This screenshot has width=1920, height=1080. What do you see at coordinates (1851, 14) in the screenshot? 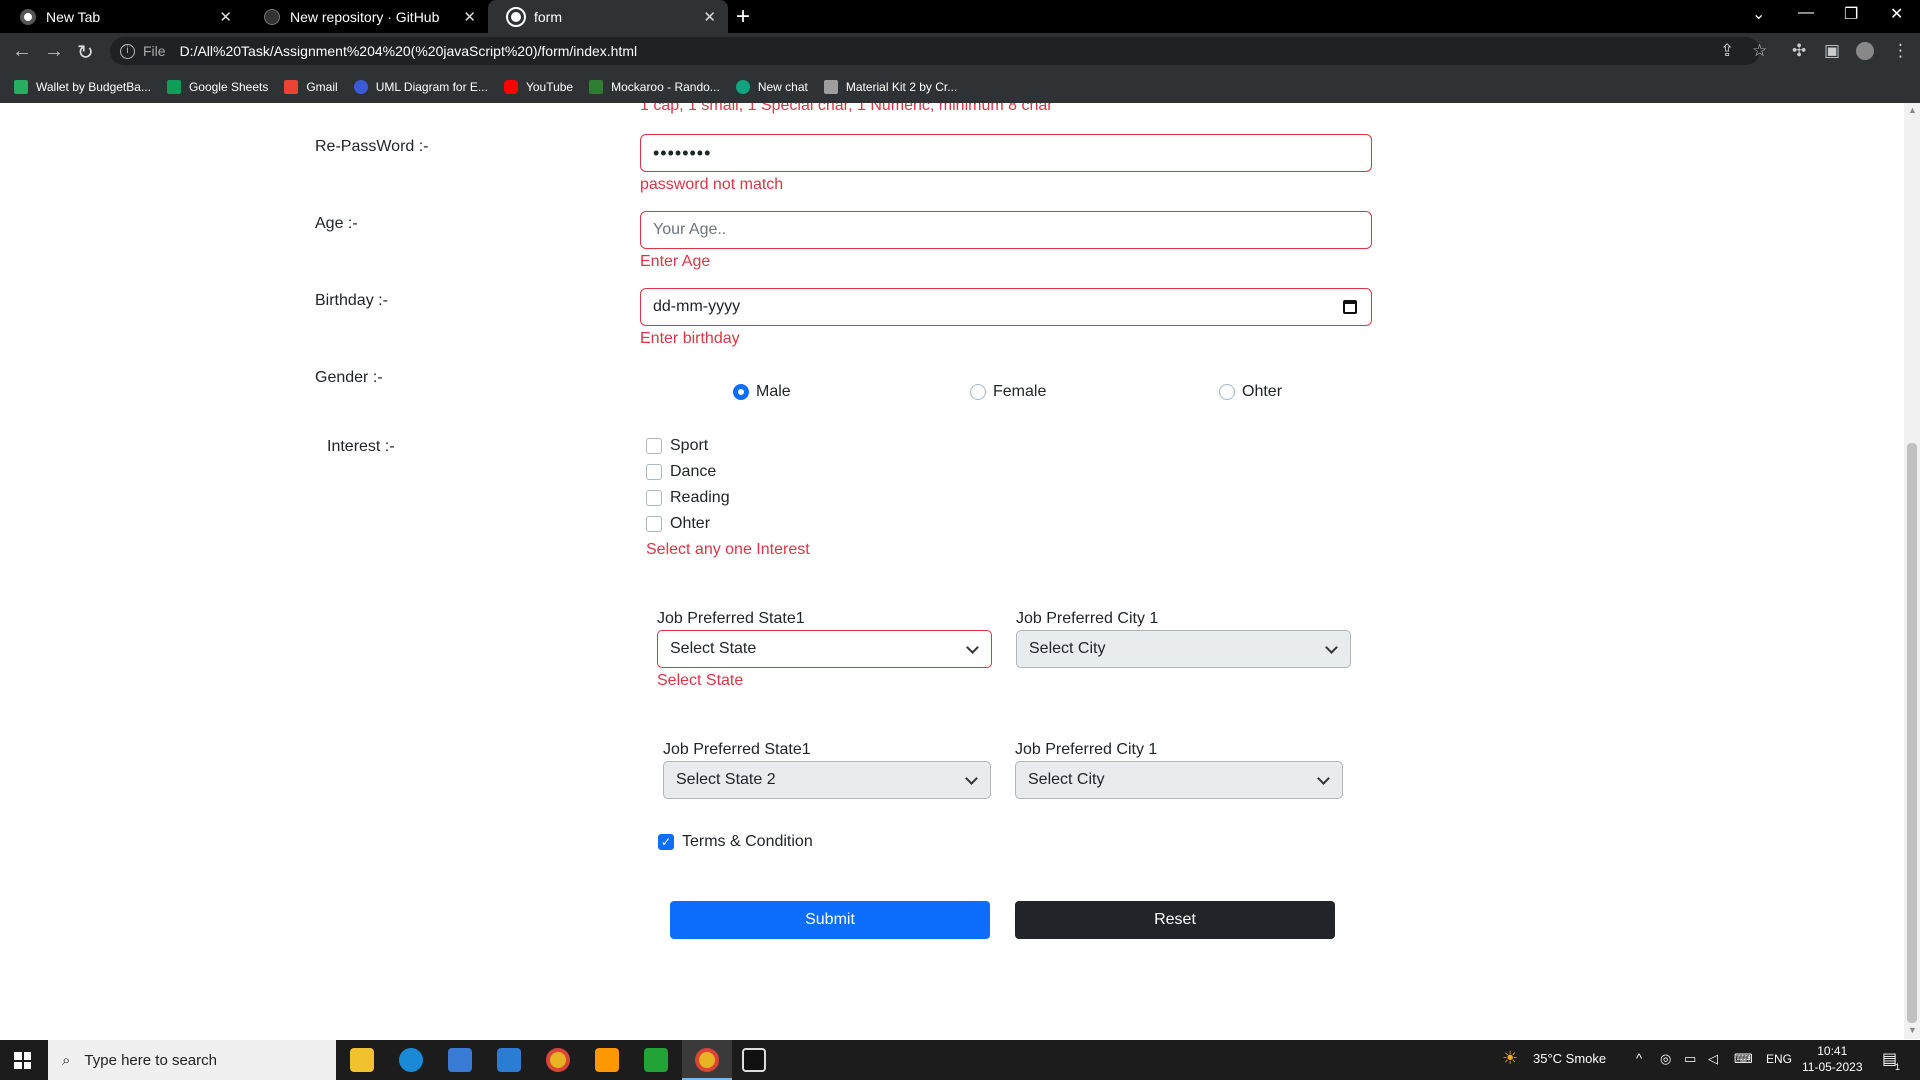
I see `restore-button: ❐` at bounding box center [1851, 14].